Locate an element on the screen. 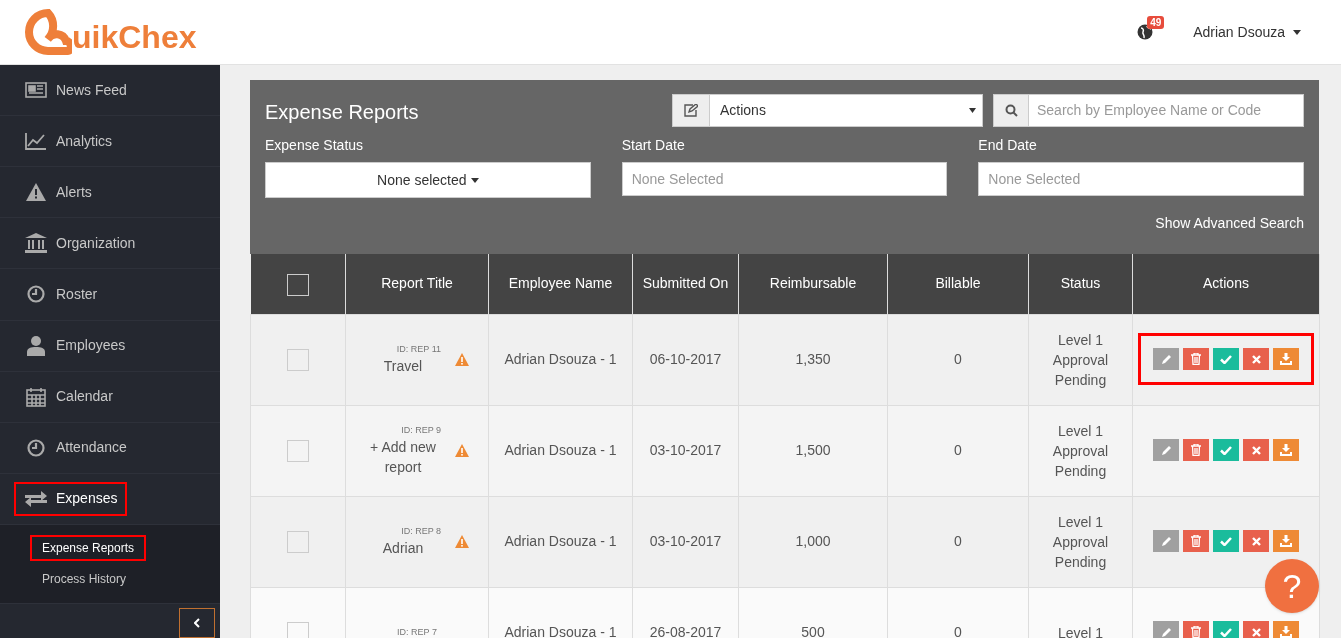  column-header: Employee Name is located at coordinates (560, 283).